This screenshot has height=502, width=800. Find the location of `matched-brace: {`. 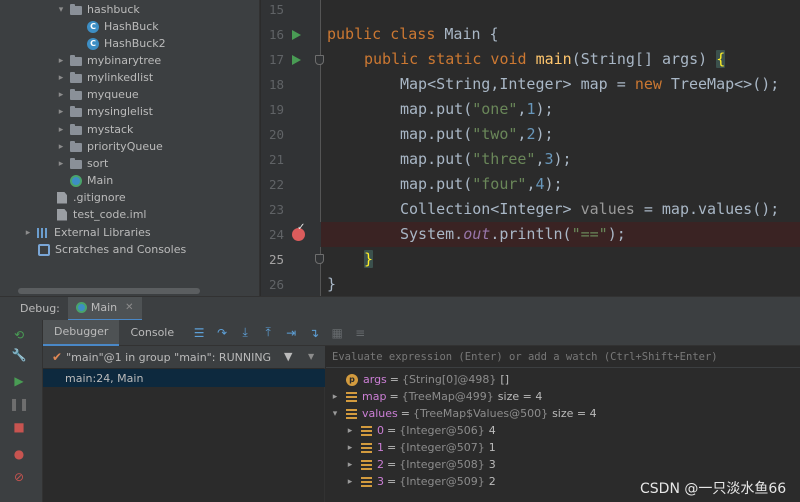

matched-brace: { is located at coordinates (721, 59).